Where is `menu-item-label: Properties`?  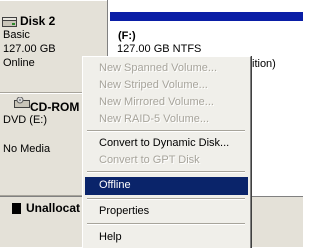 menu-item-label: Properties is located at coordinates (124, 211).